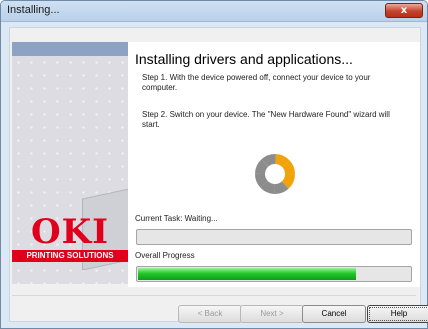  Describe the element at coordinates (397, 314) in the screenshot. I see `help-button: Help` at that location.